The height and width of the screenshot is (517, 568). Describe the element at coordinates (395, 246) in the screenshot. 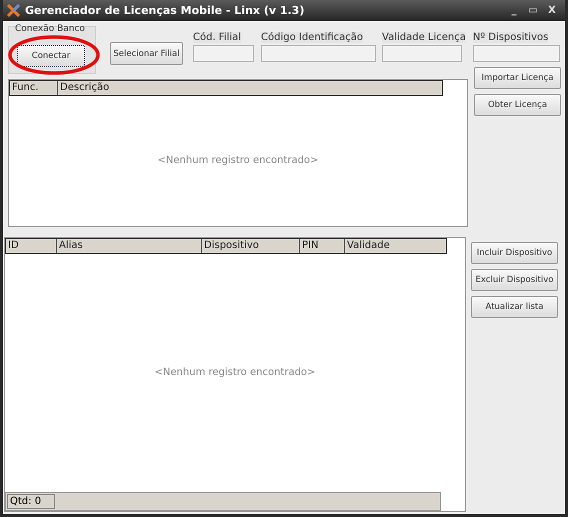

I see `column-header: Validade` at that location.